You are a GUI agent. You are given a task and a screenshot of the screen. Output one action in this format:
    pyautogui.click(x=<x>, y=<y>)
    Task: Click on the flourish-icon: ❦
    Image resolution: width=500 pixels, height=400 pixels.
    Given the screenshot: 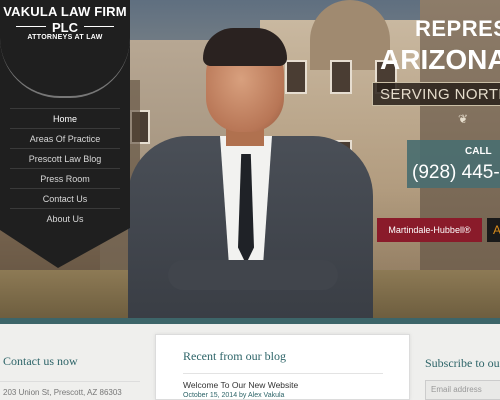 What is the action you would take?
    pyautogui.click(x=463, y=119)
    